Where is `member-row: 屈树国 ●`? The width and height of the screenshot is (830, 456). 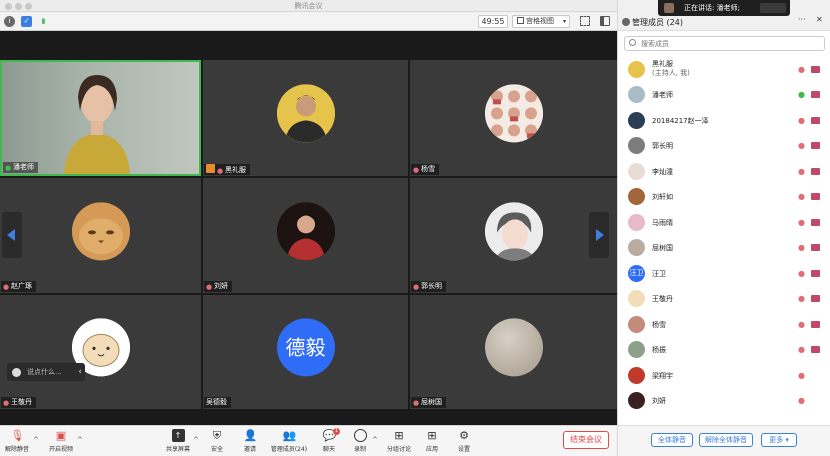
member-row: 屈树国 ● is located at coordinates (724, 248).